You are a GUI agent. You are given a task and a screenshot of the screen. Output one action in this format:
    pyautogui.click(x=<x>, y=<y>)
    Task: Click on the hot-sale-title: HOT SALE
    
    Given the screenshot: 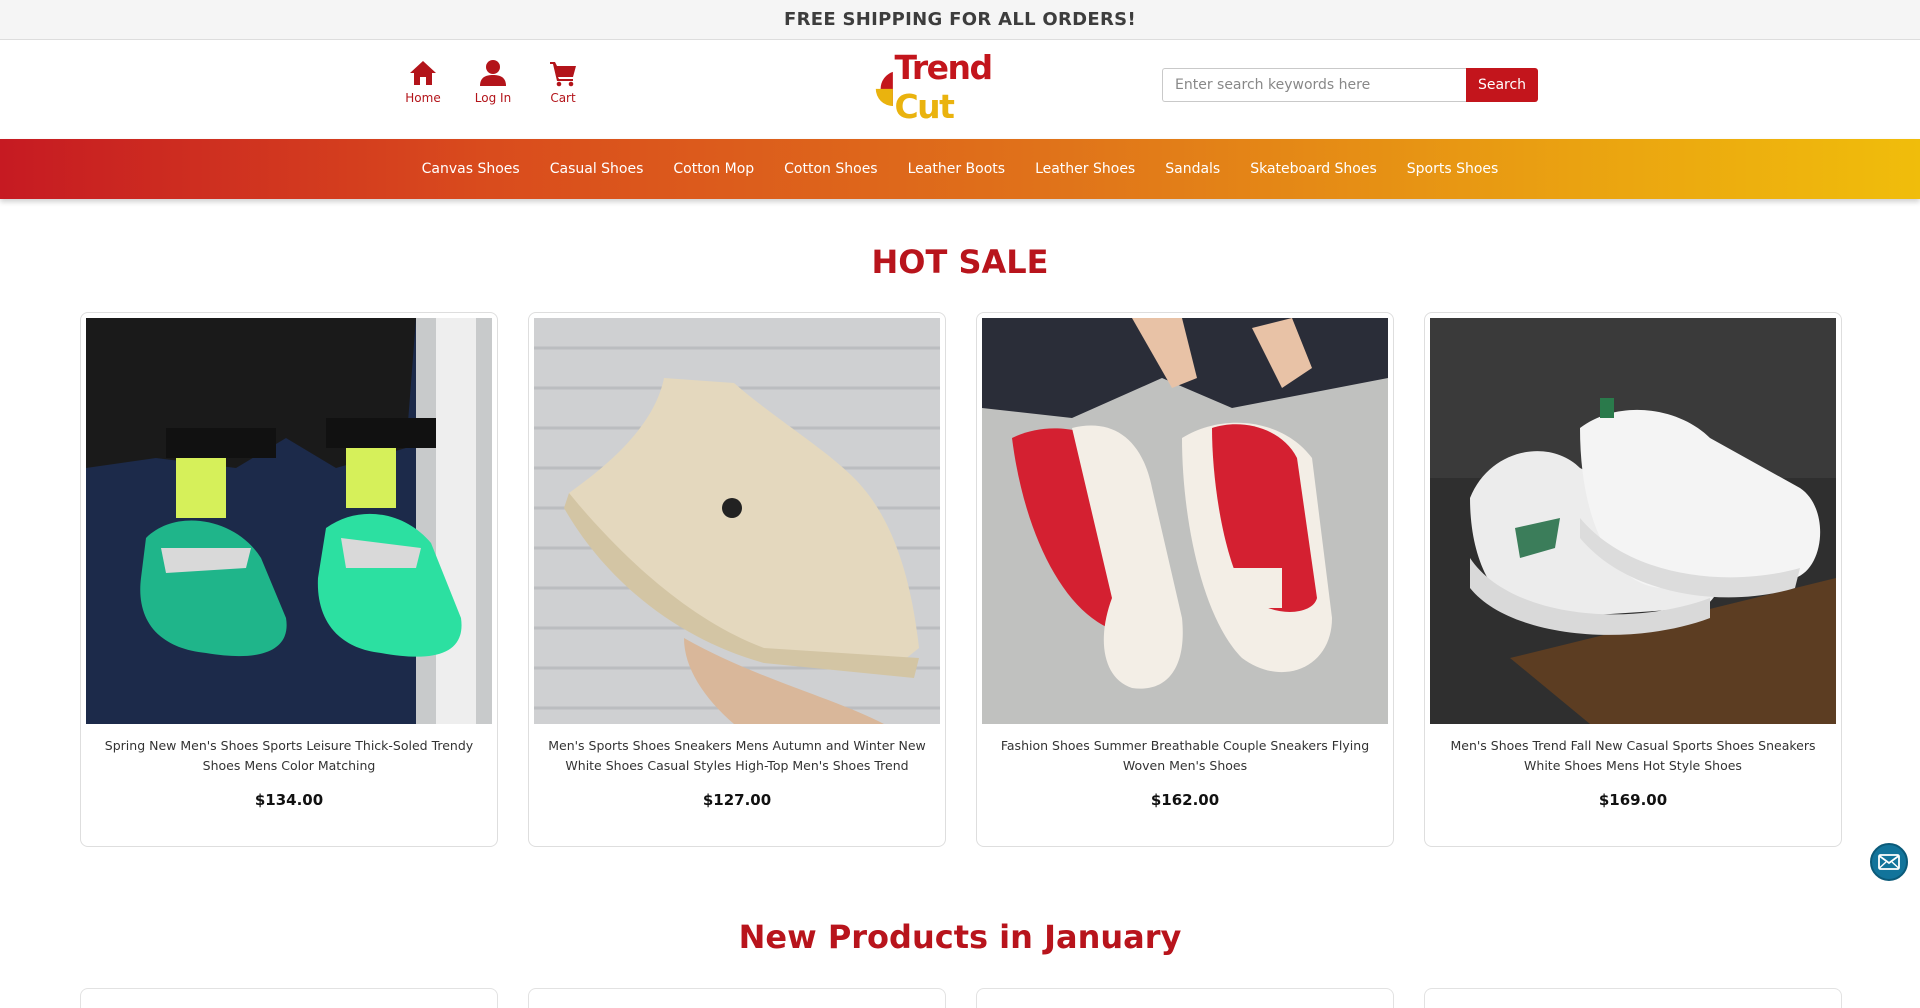 What is the action you would take?
    pyautogui.click(x=960, y=262)
    